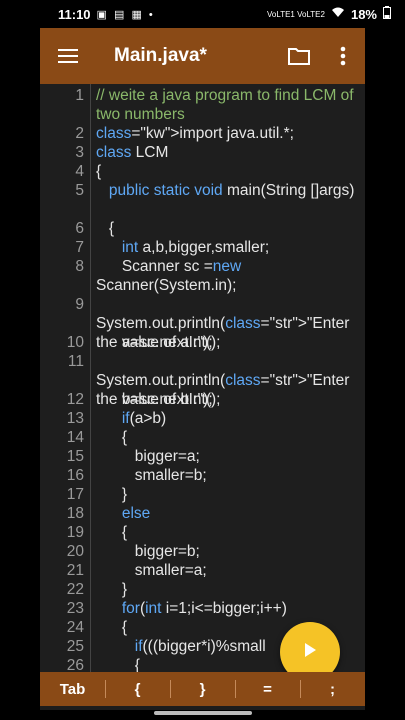  Describe the element at coordinates (231, 190) in the screenshot. I see `code-text: public static void main(String []args)` at that location.